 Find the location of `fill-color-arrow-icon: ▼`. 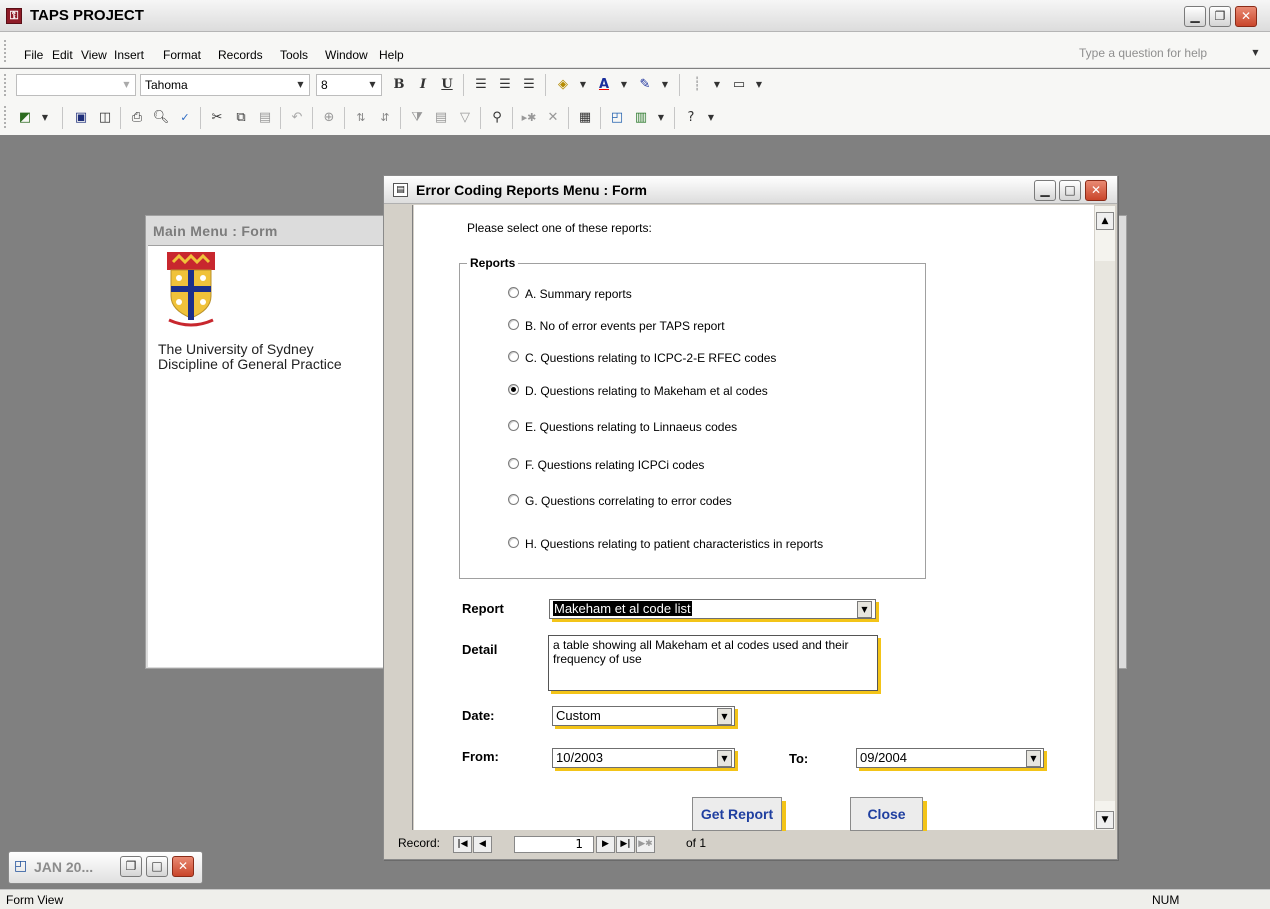

fill-color-arrow-icon: ▼ is located at coordinates (583, 85).